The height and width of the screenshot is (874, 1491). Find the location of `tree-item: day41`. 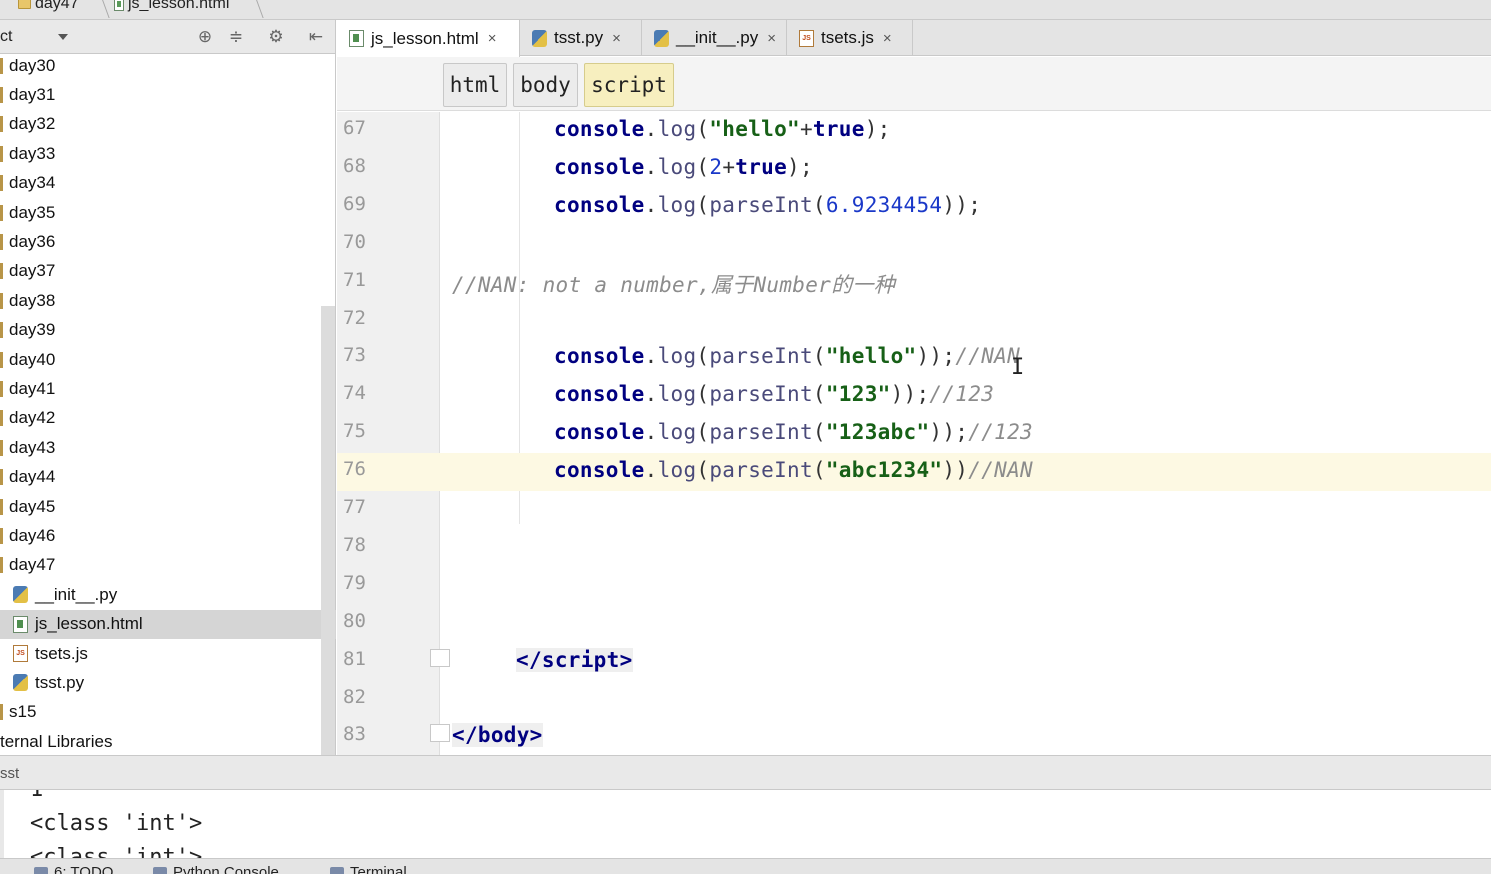

tree-item: day41 is located at coordinates (160, 388).